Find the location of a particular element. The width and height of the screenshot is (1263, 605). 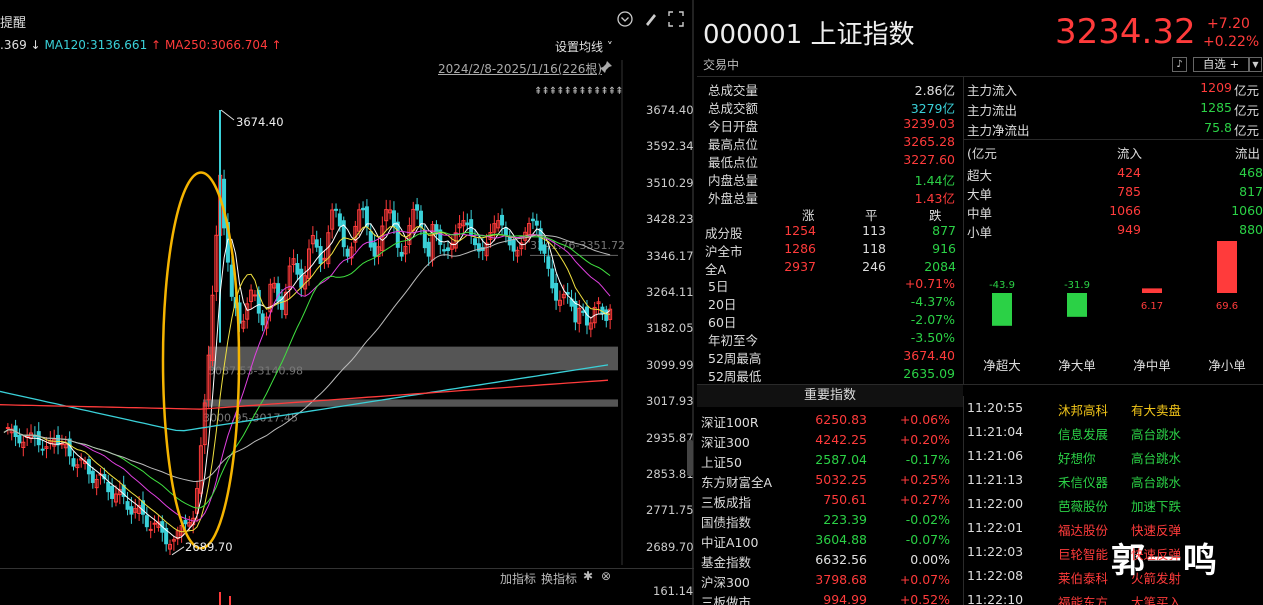

alert-time: 11:22:10 is located at coordinates (995, 598).